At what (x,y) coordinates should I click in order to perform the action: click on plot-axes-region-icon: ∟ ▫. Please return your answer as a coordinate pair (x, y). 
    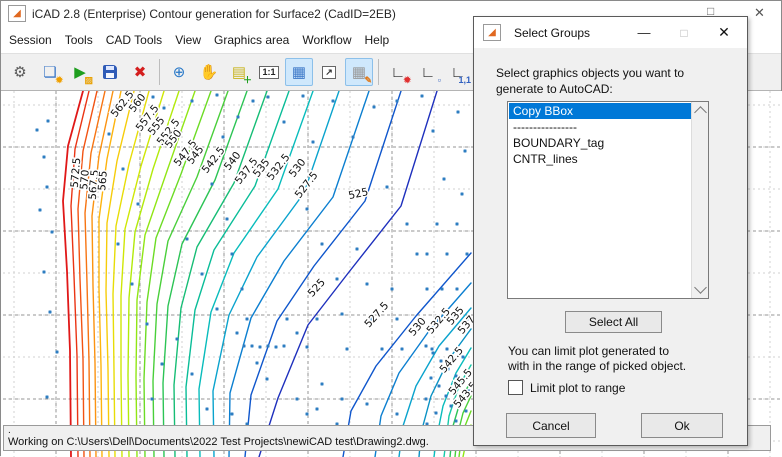
    Looking at the image, I should click on (428, 72).